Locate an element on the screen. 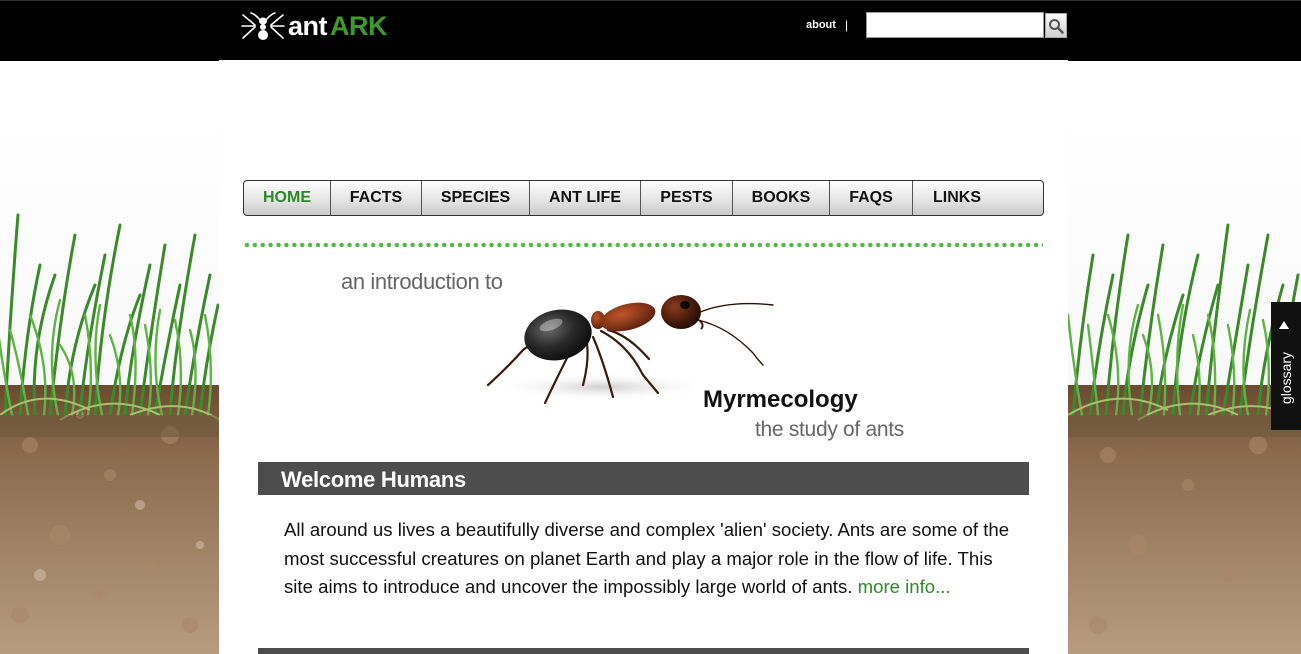 Image resolution: width=1301 pixels, height=654 pixels. glossary-label: glossary is located at coordinates (1286, 378).